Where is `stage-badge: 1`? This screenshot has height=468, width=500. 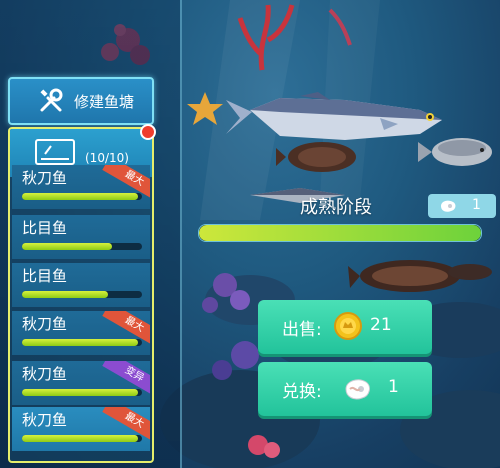
stage-badge: 1 is located at coordinates (462, 206).